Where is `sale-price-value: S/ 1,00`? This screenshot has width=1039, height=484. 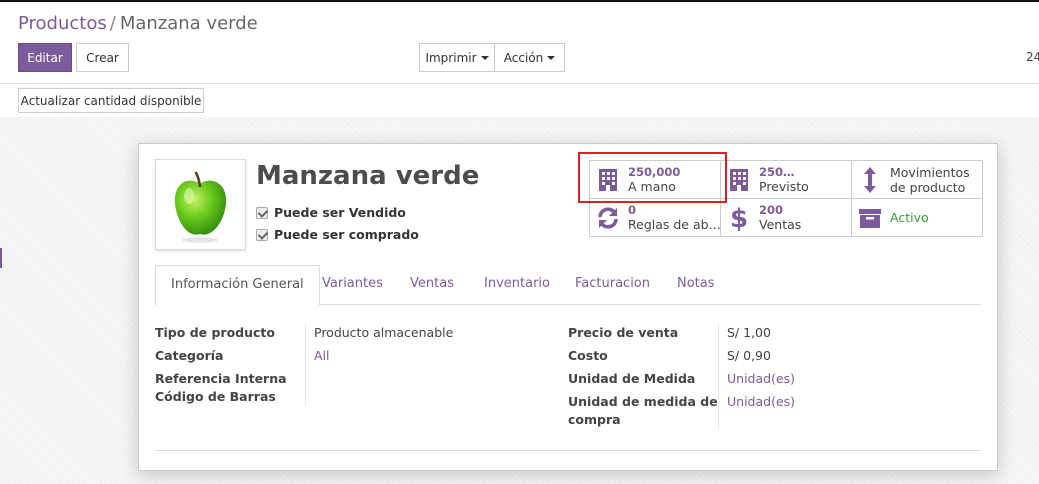
sale-price-value: S/ 1,00 is located at coordinates (749, 332).